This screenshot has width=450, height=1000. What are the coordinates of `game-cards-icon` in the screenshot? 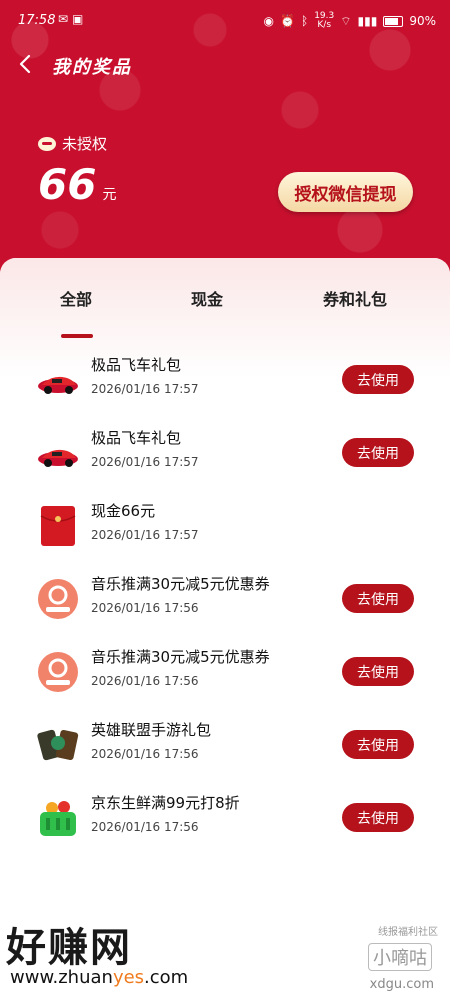 It's located at (58, 745).